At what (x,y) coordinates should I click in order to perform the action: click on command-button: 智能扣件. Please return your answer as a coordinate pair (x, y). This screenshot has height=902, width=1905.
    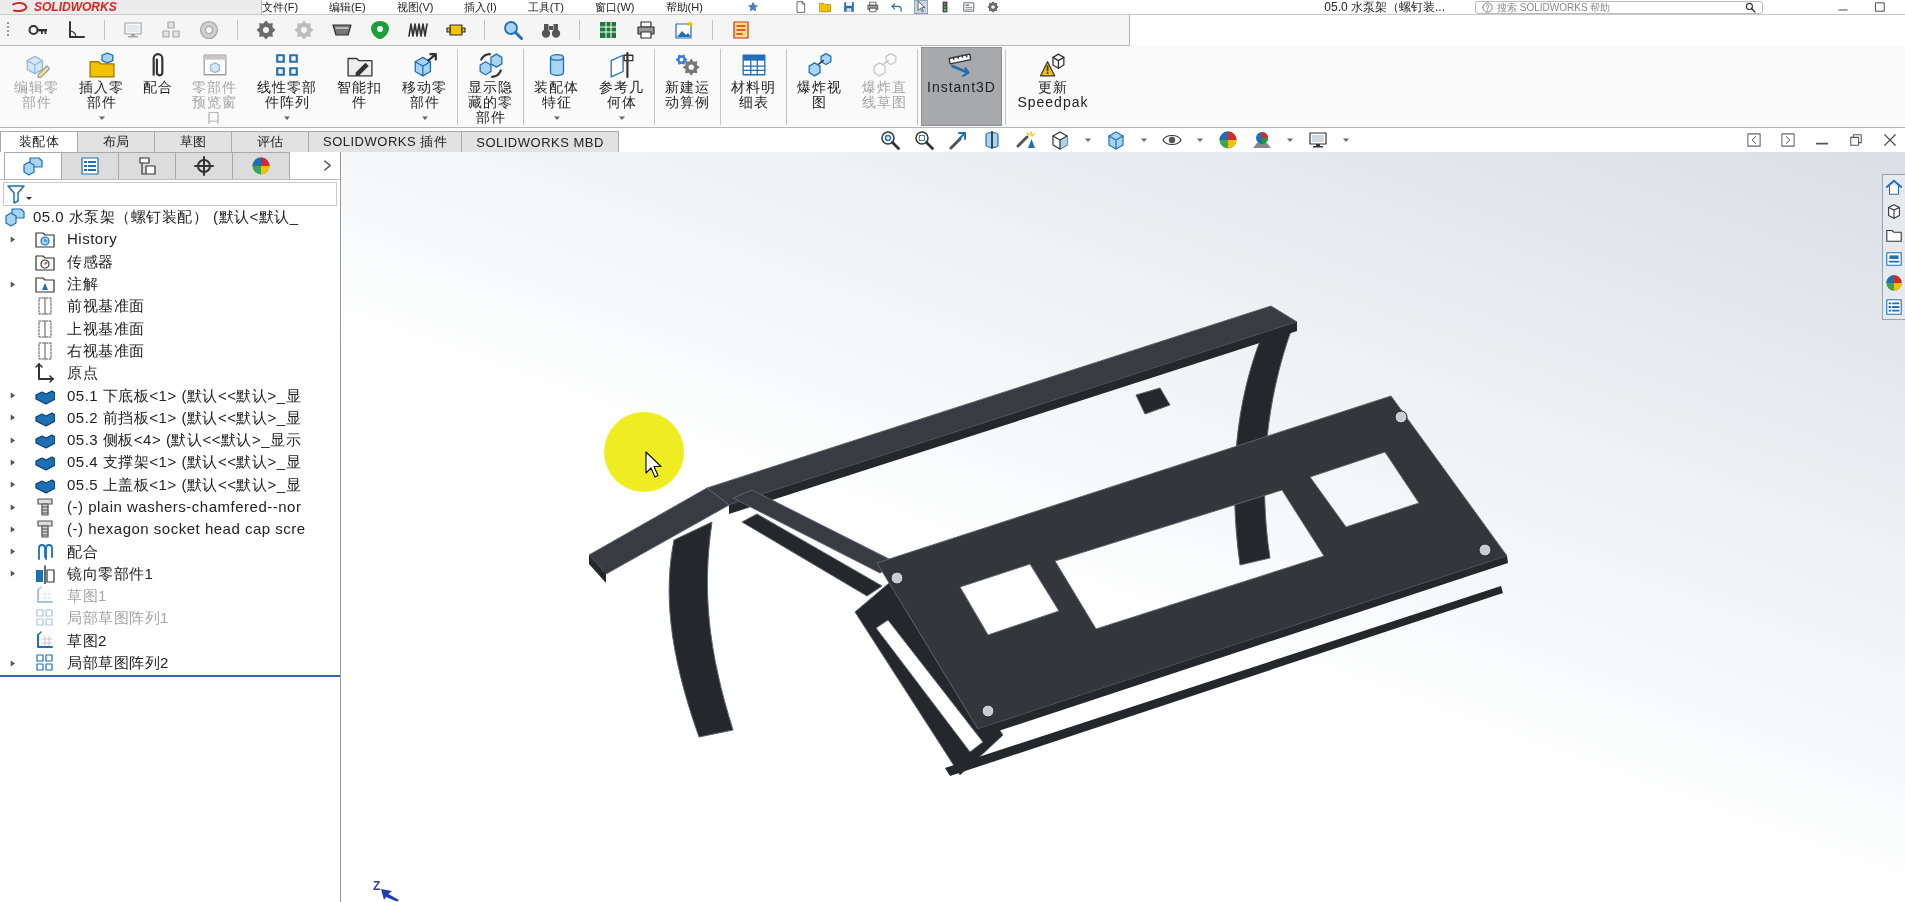
    Looking at the image, I should click on (359, 86).